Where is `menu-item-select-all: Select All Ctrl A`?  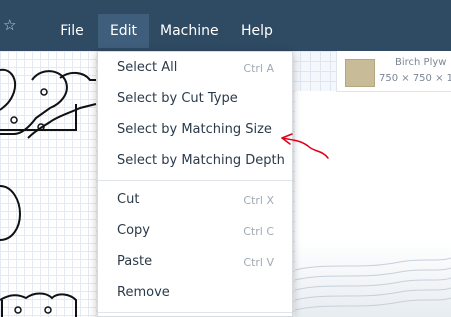 menu-item-select-all: Select All Ctrl A is located at coordinates (195, 69).